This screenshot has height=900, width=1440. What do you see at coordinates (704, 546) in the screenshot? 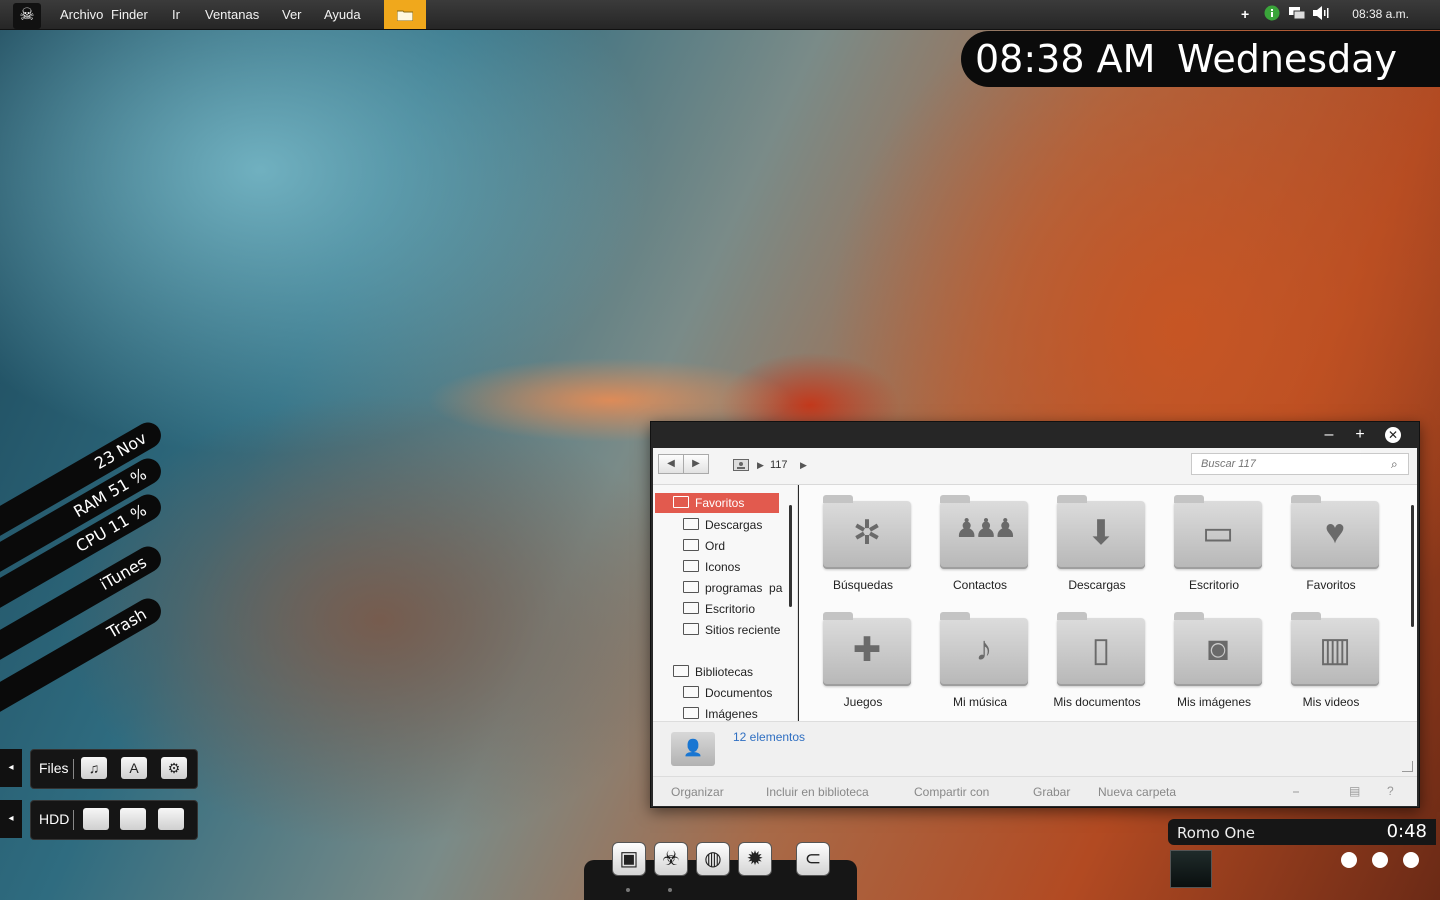
I see `sidebar-item-ord: Ord` at bounding box center [704, 546].